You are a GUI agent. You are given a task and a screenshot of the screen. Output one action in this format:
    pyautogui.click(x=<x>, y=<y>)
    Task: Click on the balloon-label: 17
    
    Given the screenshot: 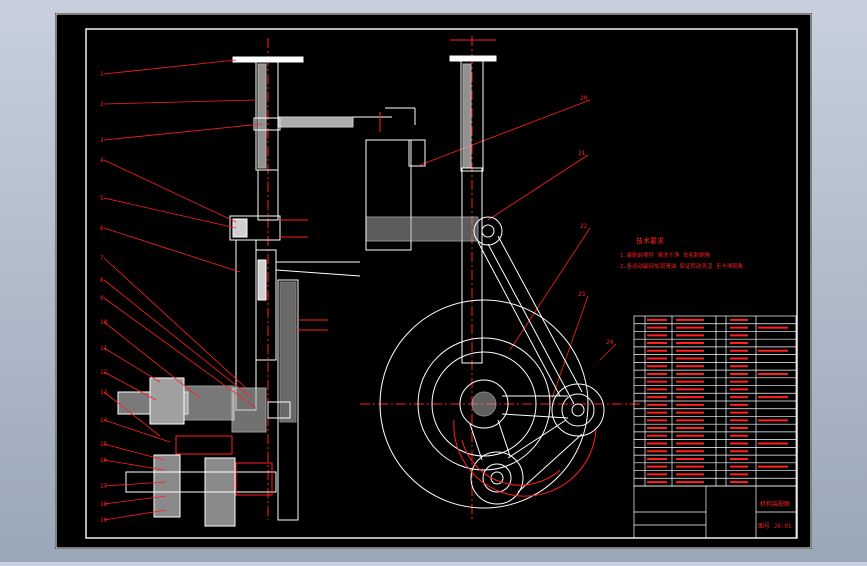 What is the action you would take?
    pyautogui.click(x=104, y=486)
    